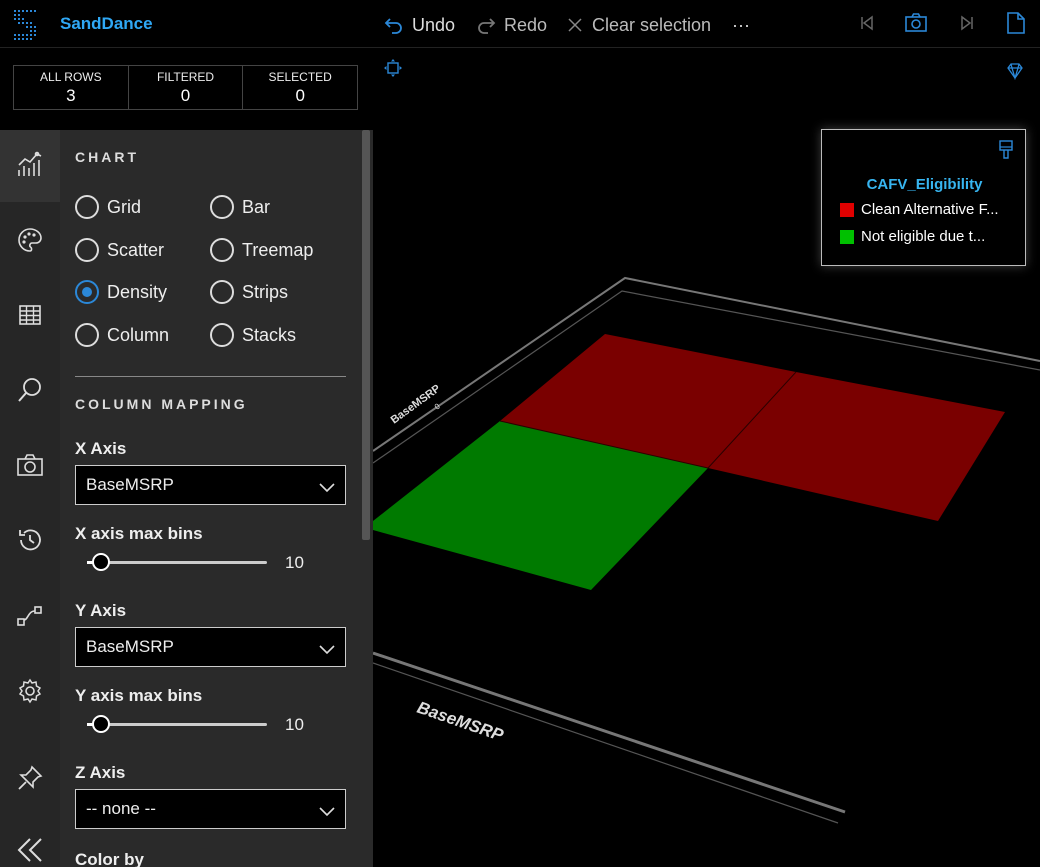 This screenshot has height=867, width=1040. I want to click on close-icon, so click(575, 25).